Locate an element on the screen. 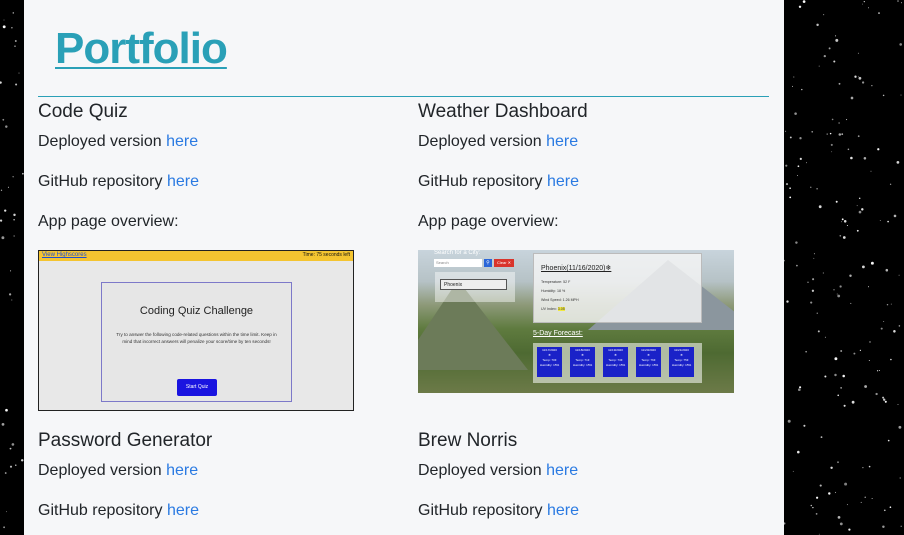 Image resolution: width=904 pixels, height=535 pixels. title-divider is located at coordinates (403, 96).